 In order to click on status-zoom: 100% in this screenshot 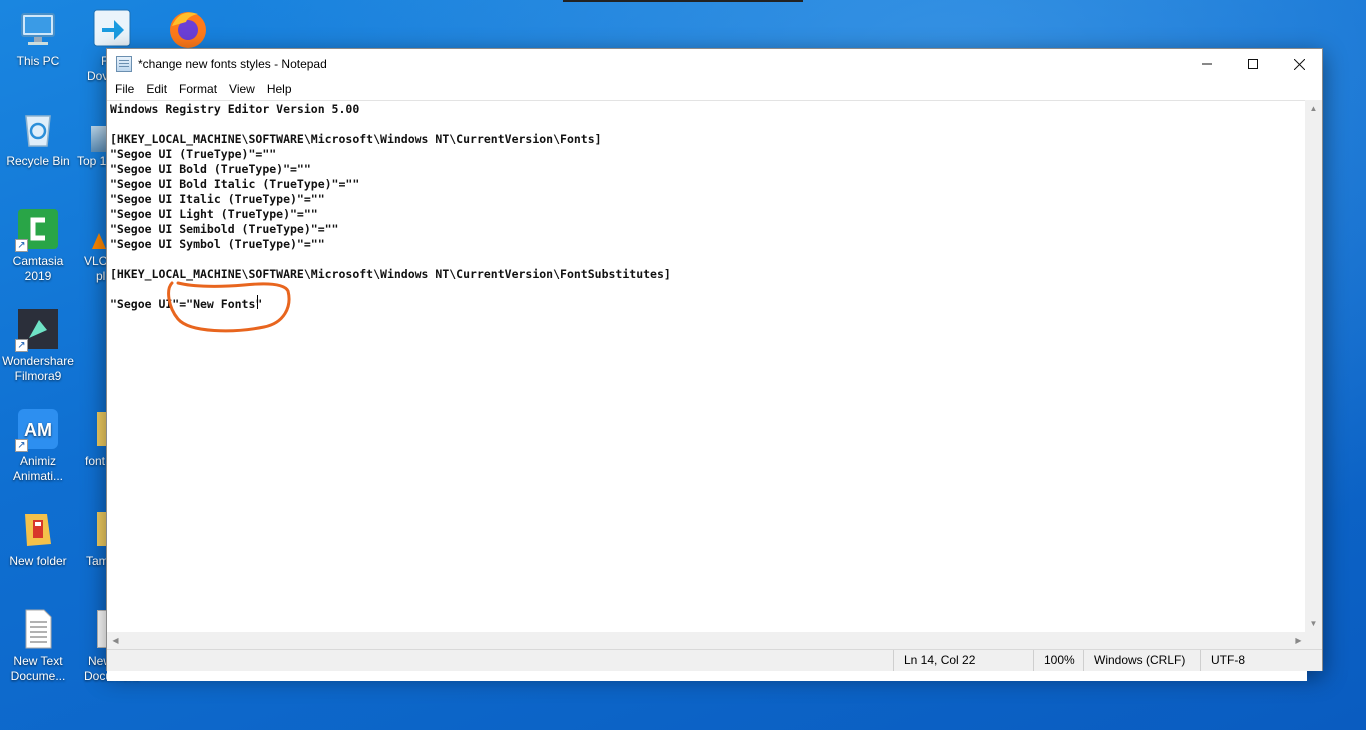, I will do `click(1058, 660)`.